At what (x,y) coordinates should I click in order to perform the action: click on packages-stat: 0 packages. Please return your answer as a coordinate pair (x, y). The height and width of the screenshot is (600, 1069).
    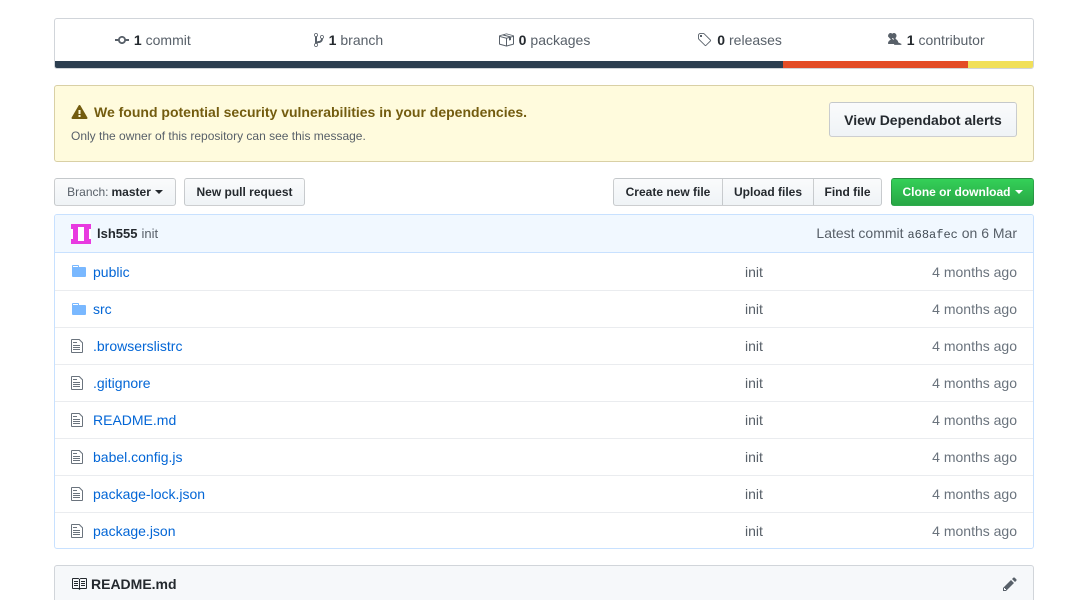
    Looking at the image, I should click on (544, 40).